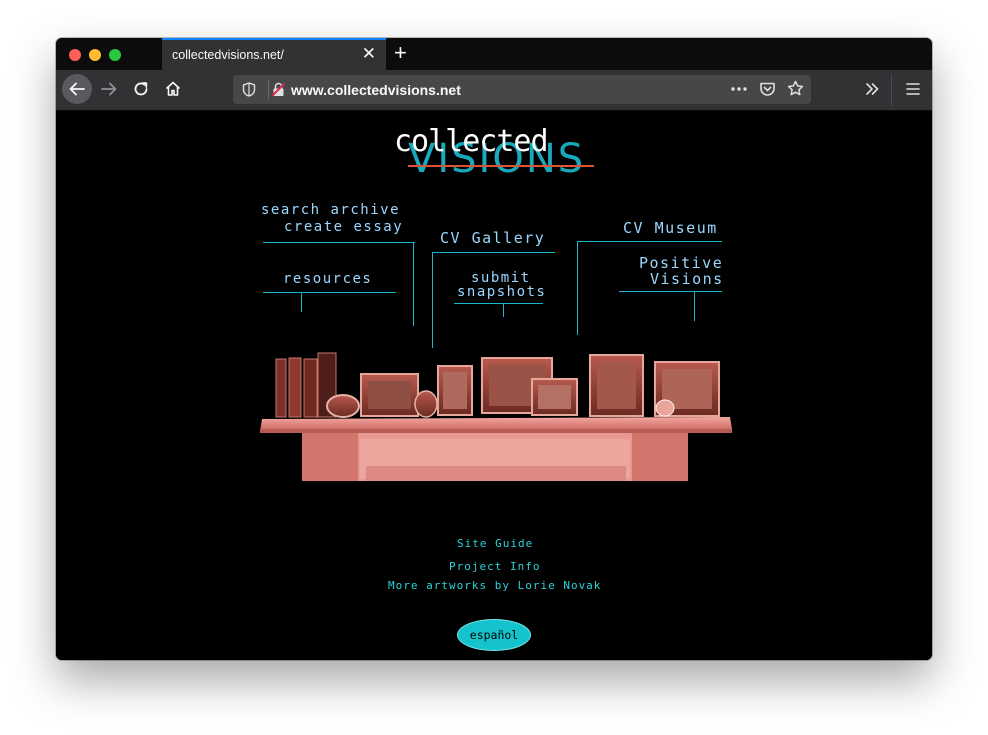 This screenshot has height=735, width=988. What do you see at coordinates (496, 416) in the screenshot?
I see `mantel-image` at bounding box center [496, 416].